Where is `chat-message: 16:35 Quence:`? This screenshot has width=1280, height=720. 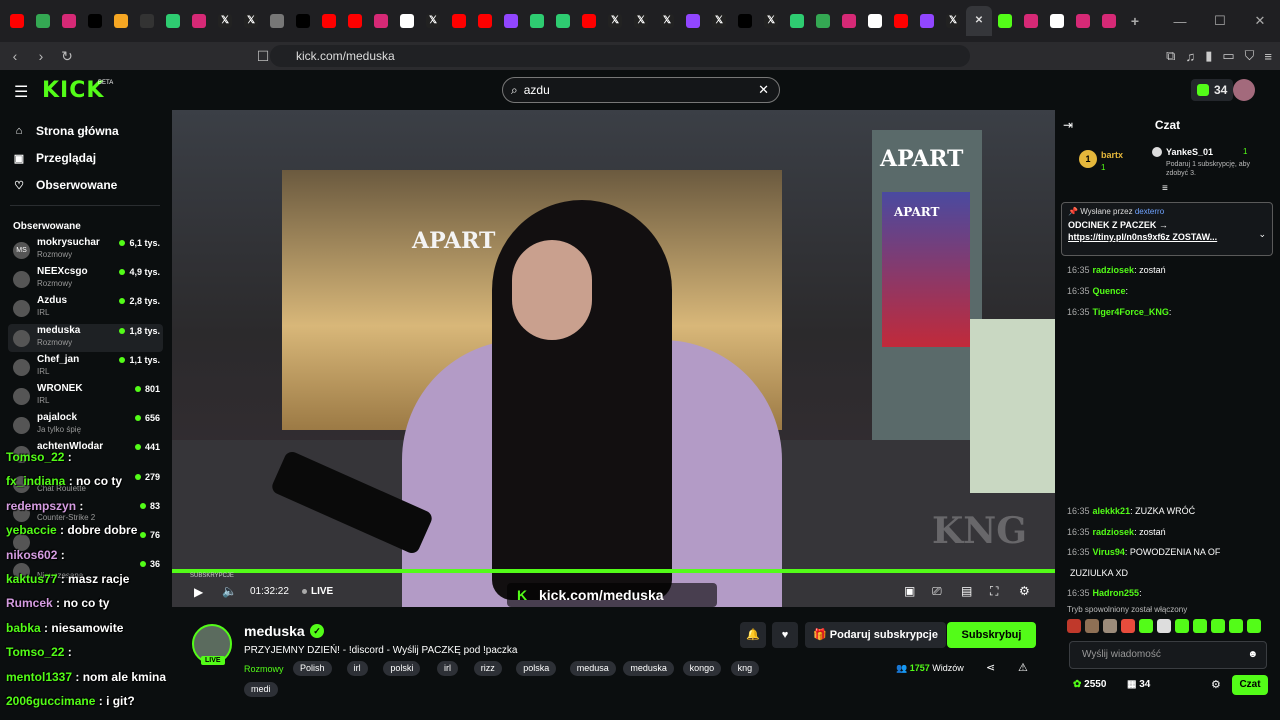
chat-message: 16:35 Quence: is located at coordinates (1097, 291).